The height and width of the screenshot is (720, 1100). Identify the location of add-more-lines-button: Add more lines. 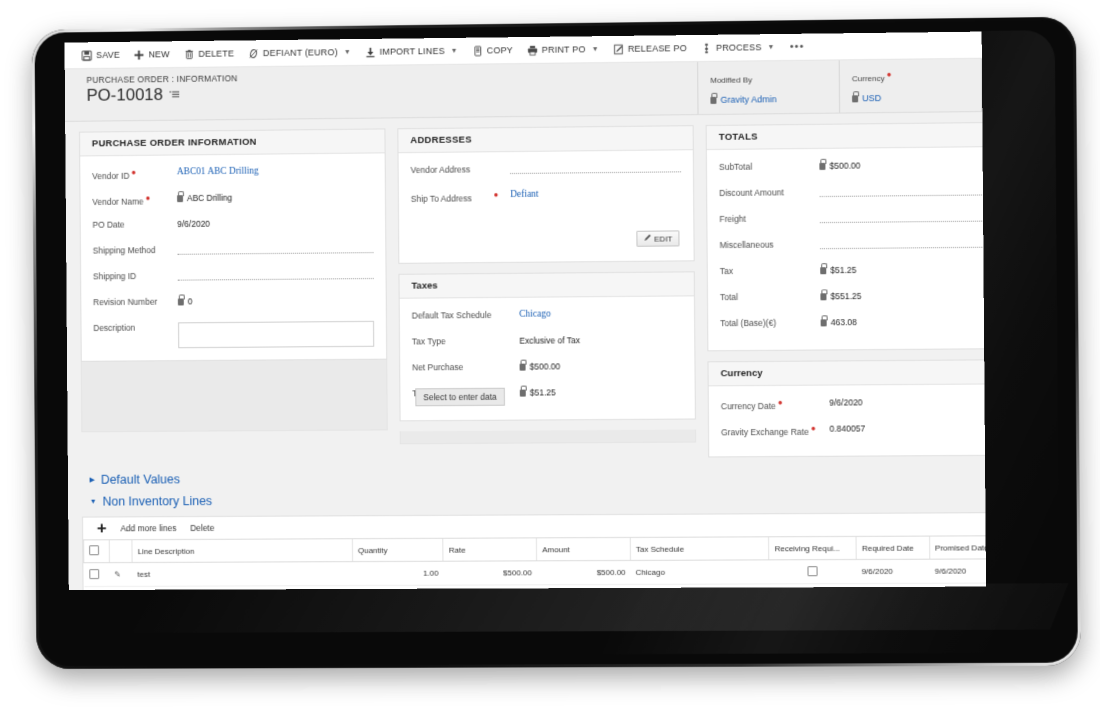
(148, 528).